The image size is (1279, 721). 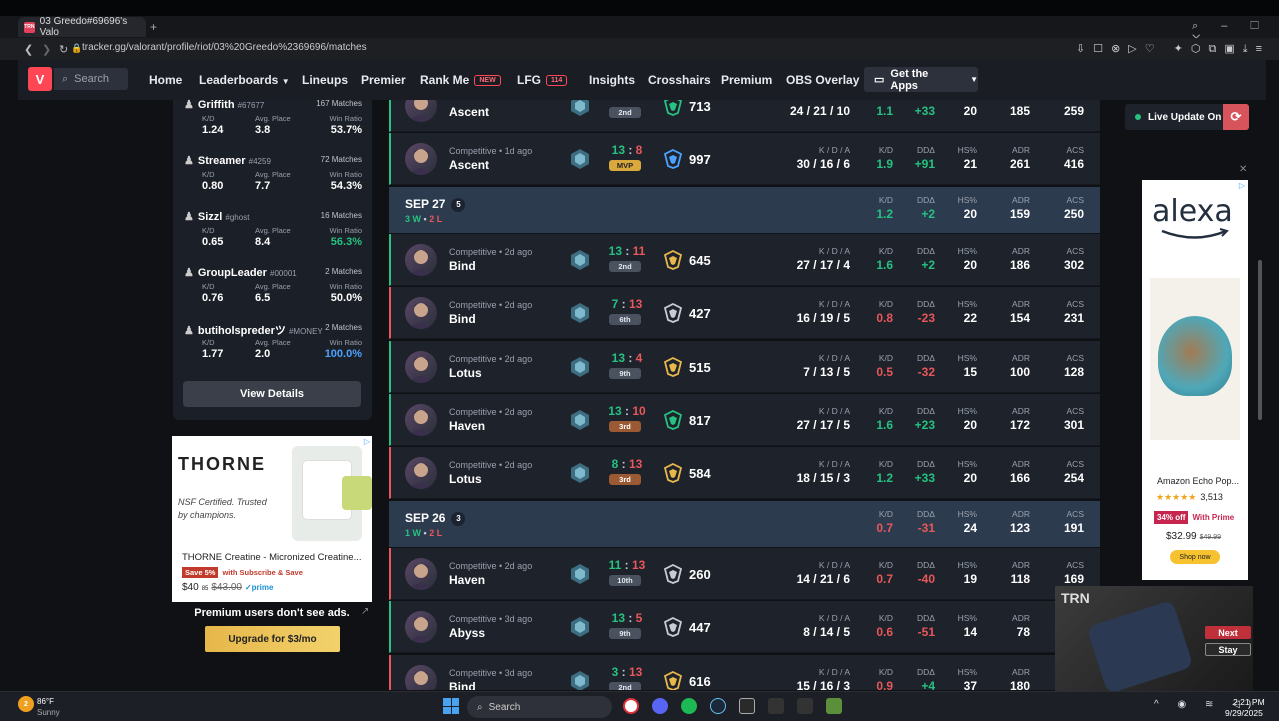 I want to click on nav-lfg: LFG 114, so click(x=542, y=80).